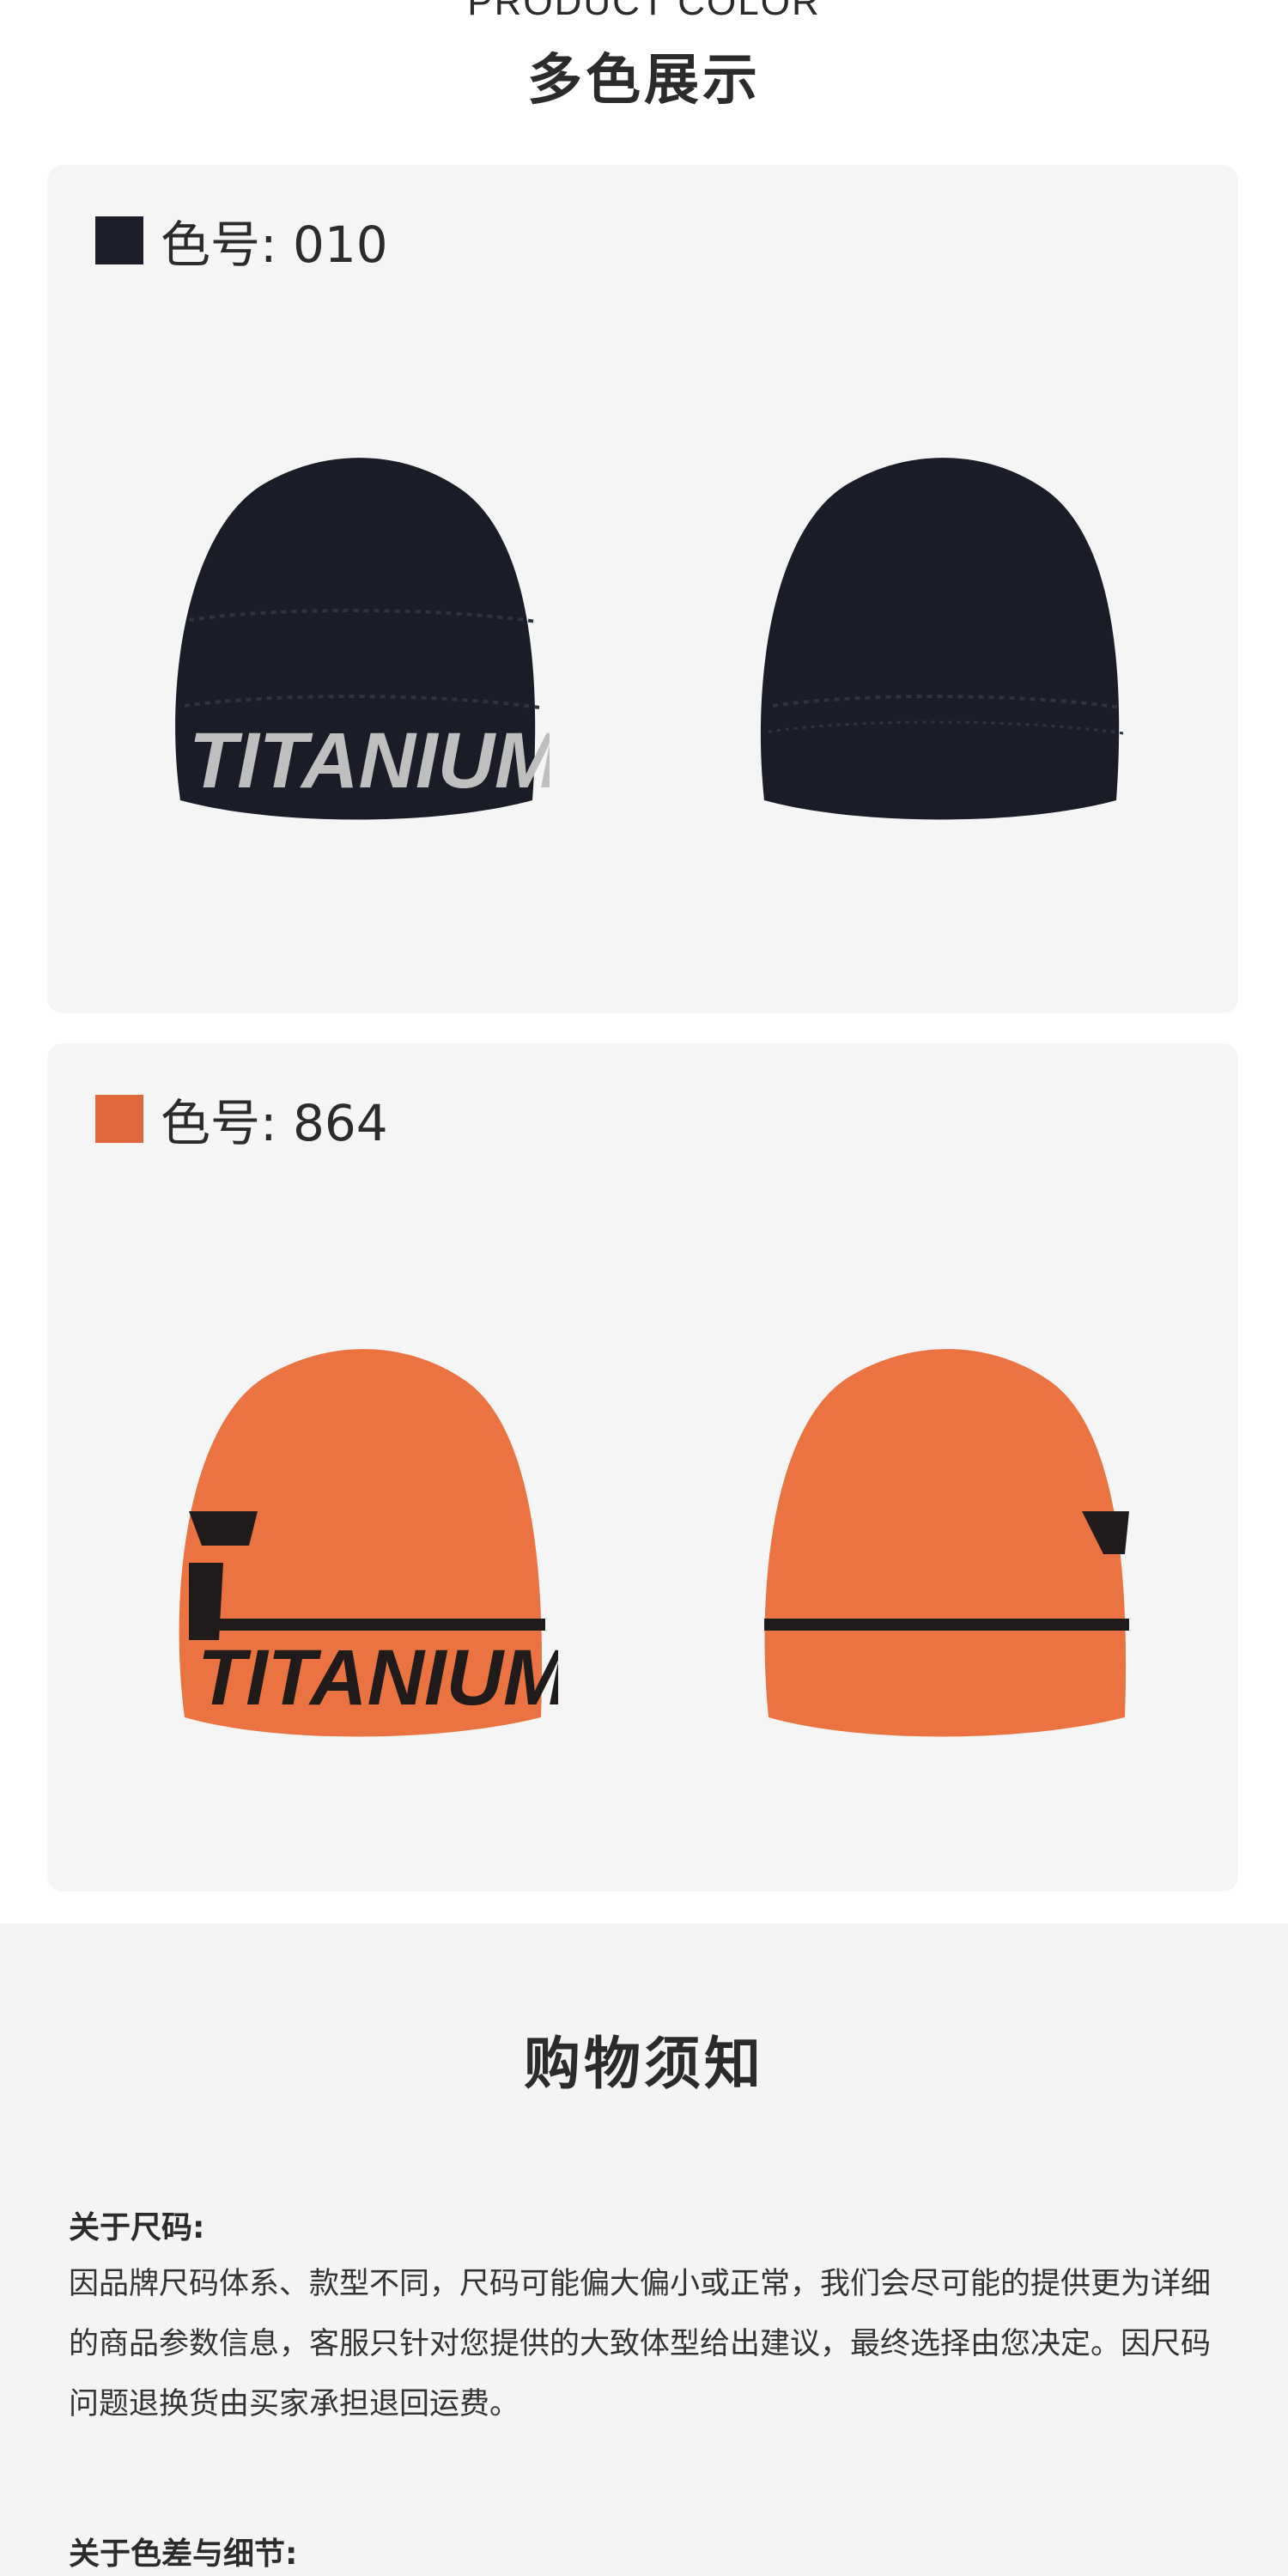  I want to click on color-label-row: 色号: 864, so click(241, 1122).